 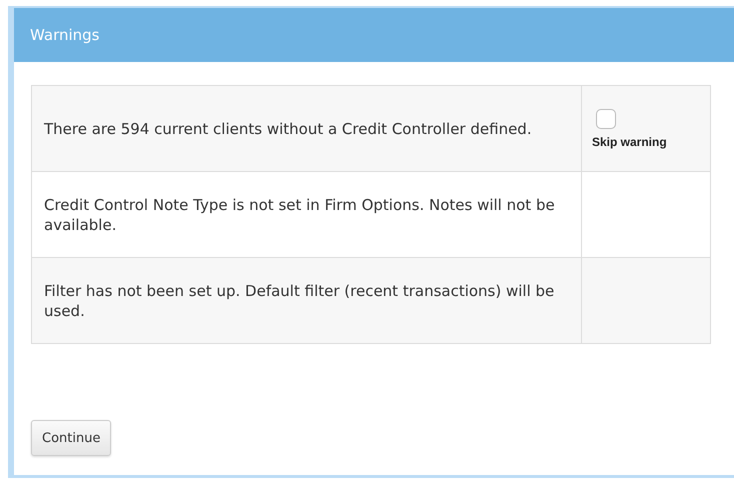 I want to click on skip-checkbox, so click(x=606, y=118).